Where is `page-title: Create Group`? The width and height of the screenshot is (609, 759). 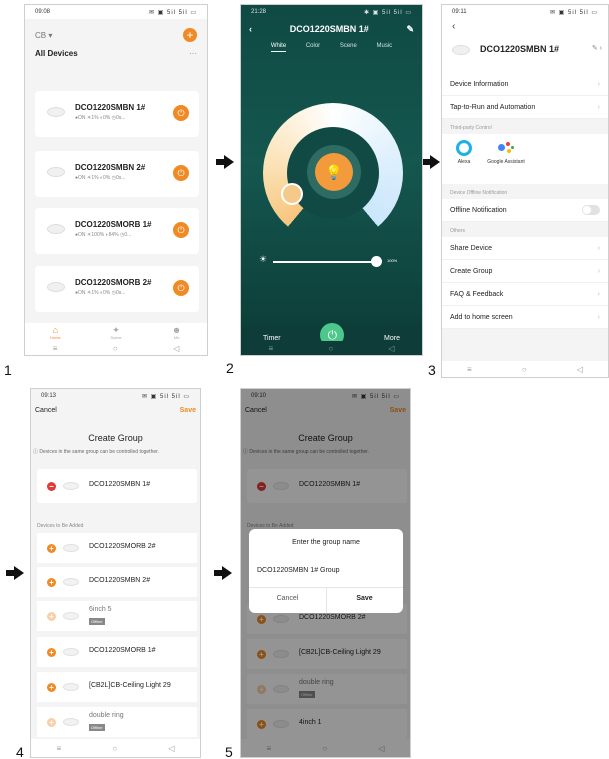 page-title: Create Group is located at coordinates (115, 438).